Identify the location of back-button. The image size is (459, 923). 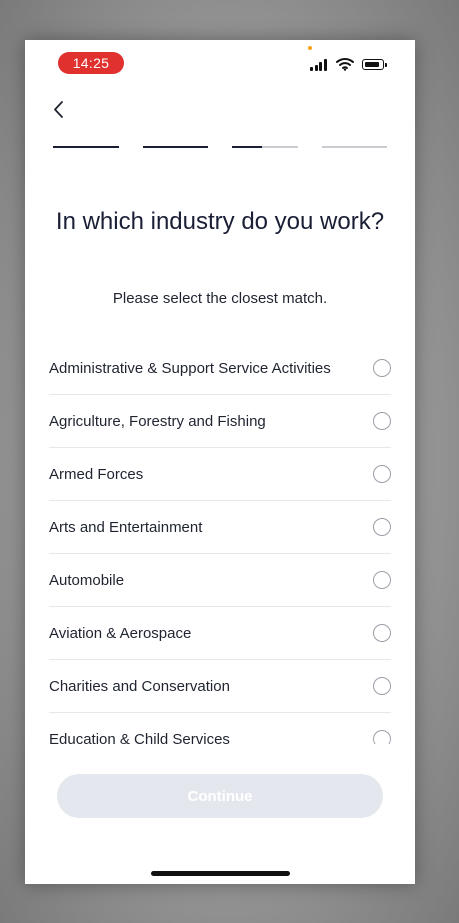
(59, 110).